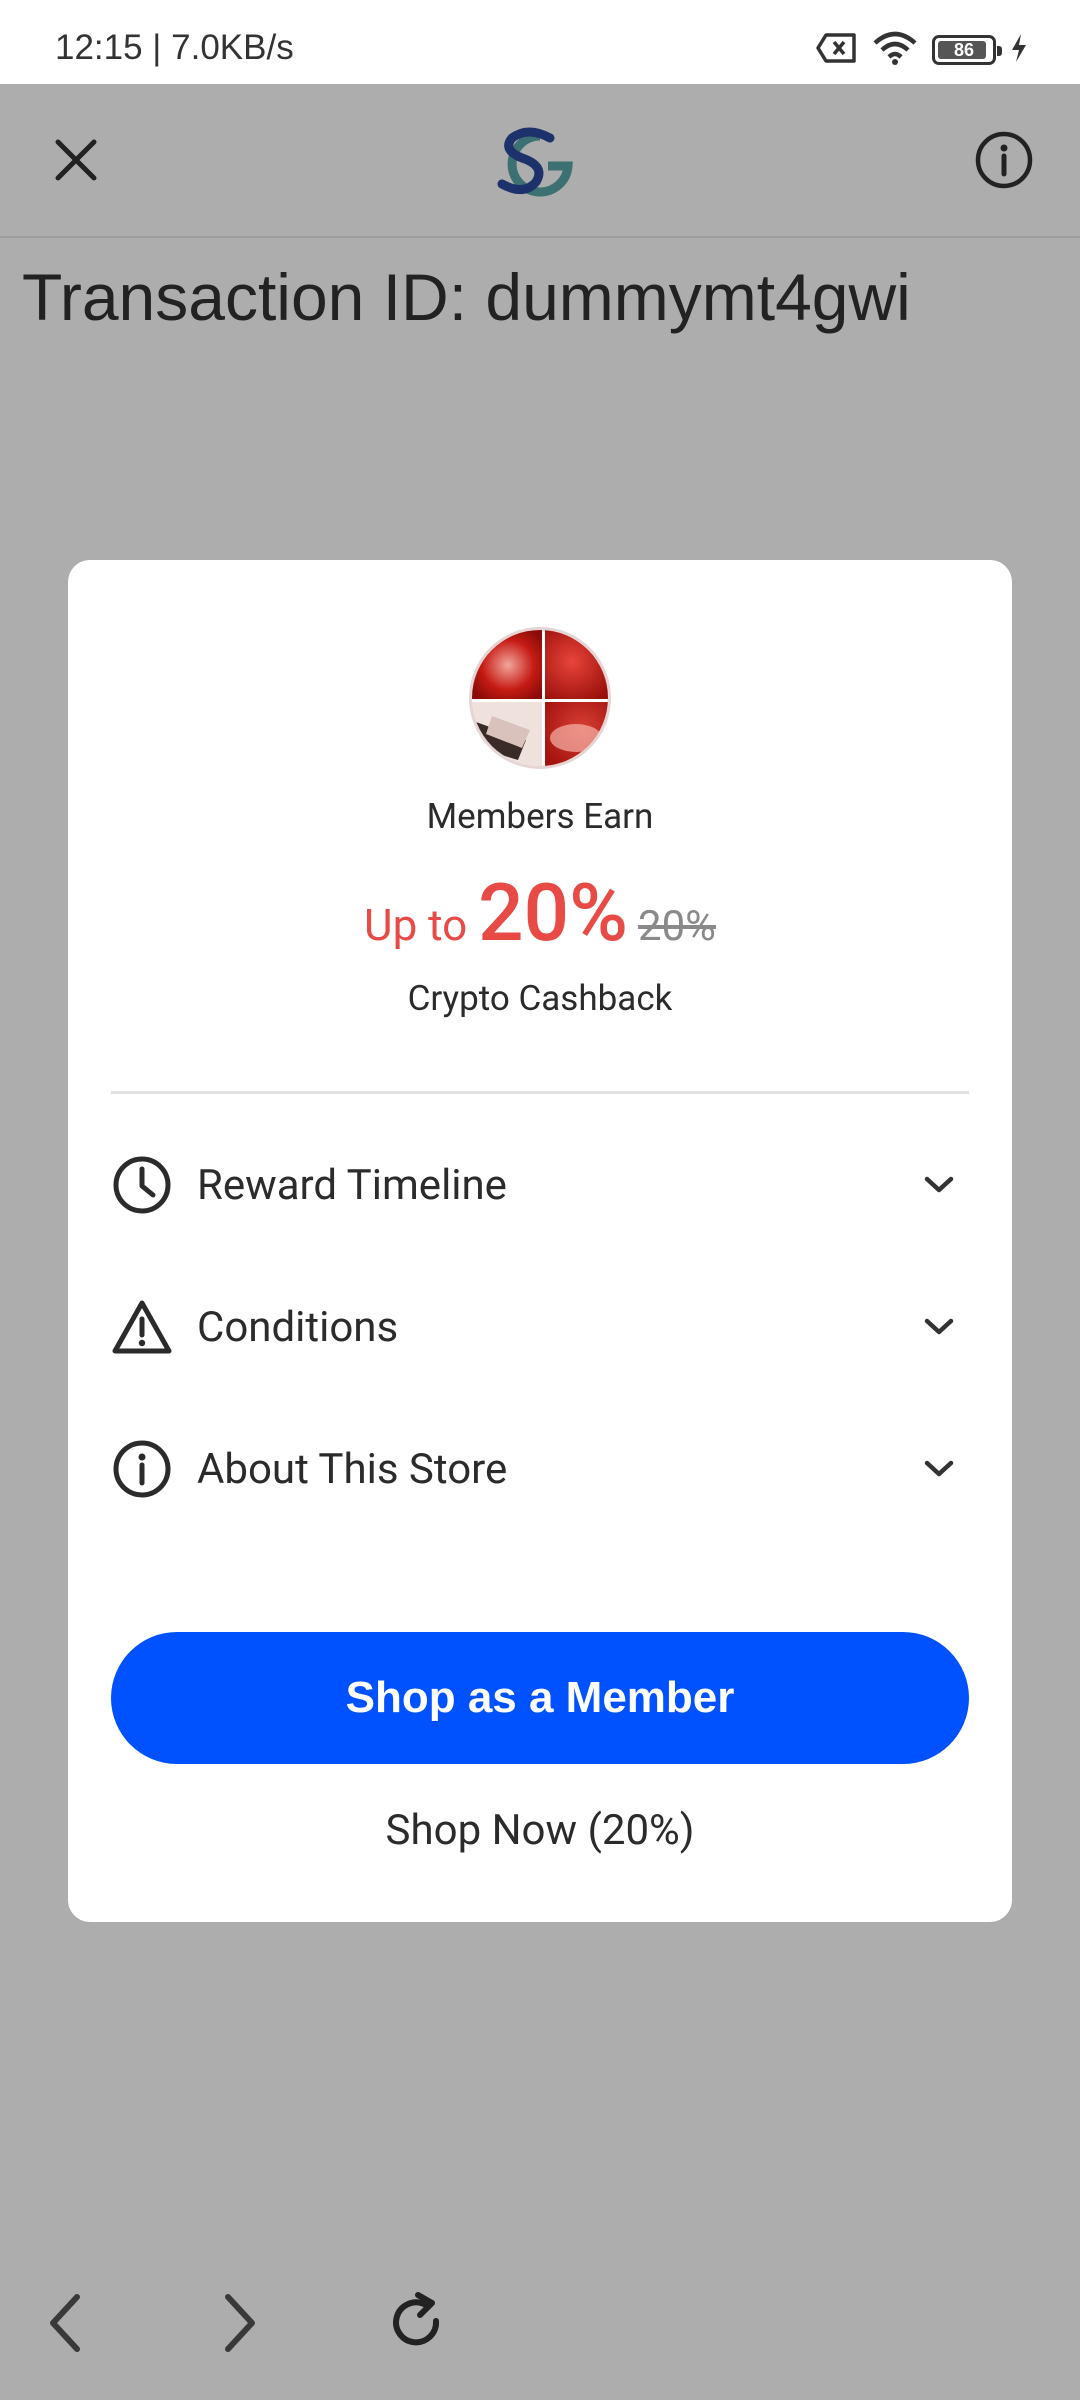 The height and width of the screenshot is (2400, 1080). Describe the element at coordinates (540, 816) in the screenshot. I see `members-earn-label: Members Earn` at that location.